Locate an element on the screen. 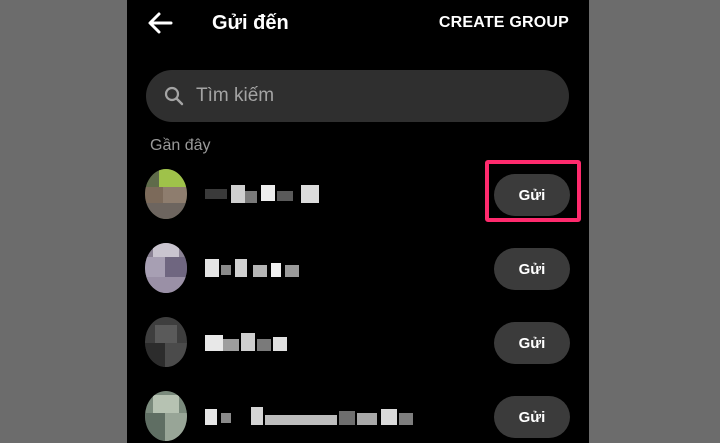 Image resolution: width=720 pixels, height=443 pixels. section-label-recent: Gần đây is located at coordinates (180, 145).